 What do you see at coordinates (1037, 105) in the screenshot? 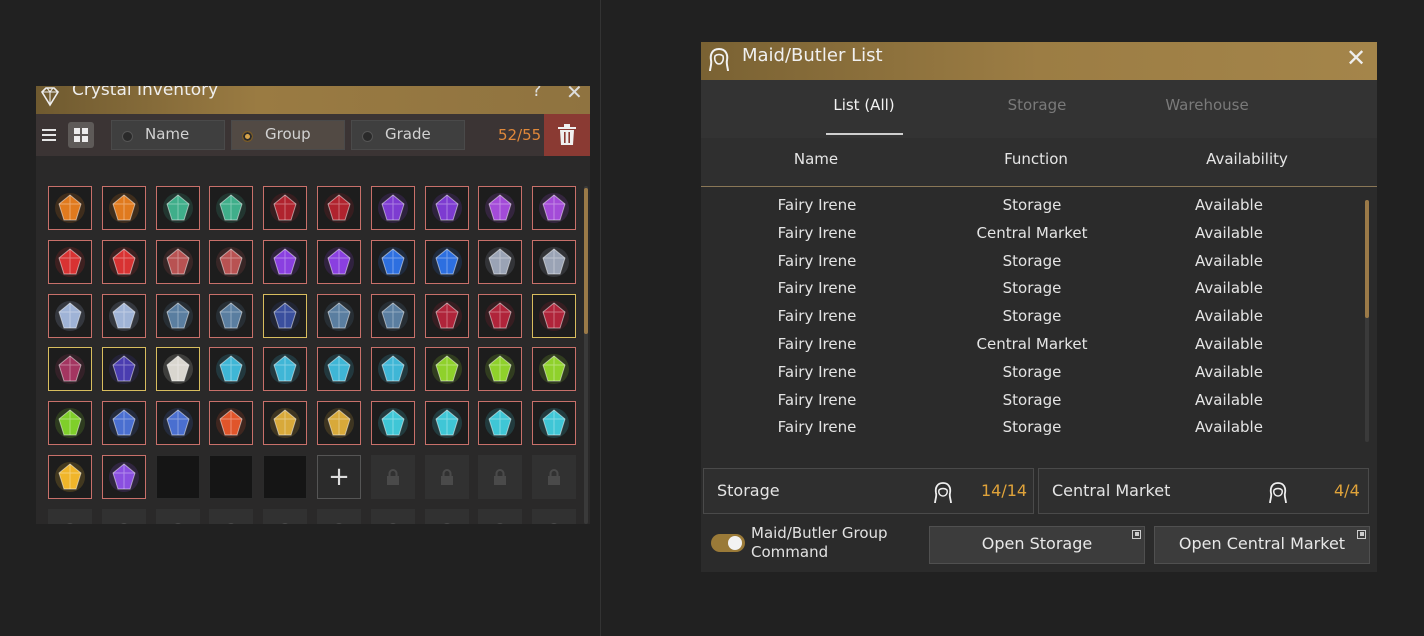
I see `tab-storage: Storage` at bounding box center [1037, 105].